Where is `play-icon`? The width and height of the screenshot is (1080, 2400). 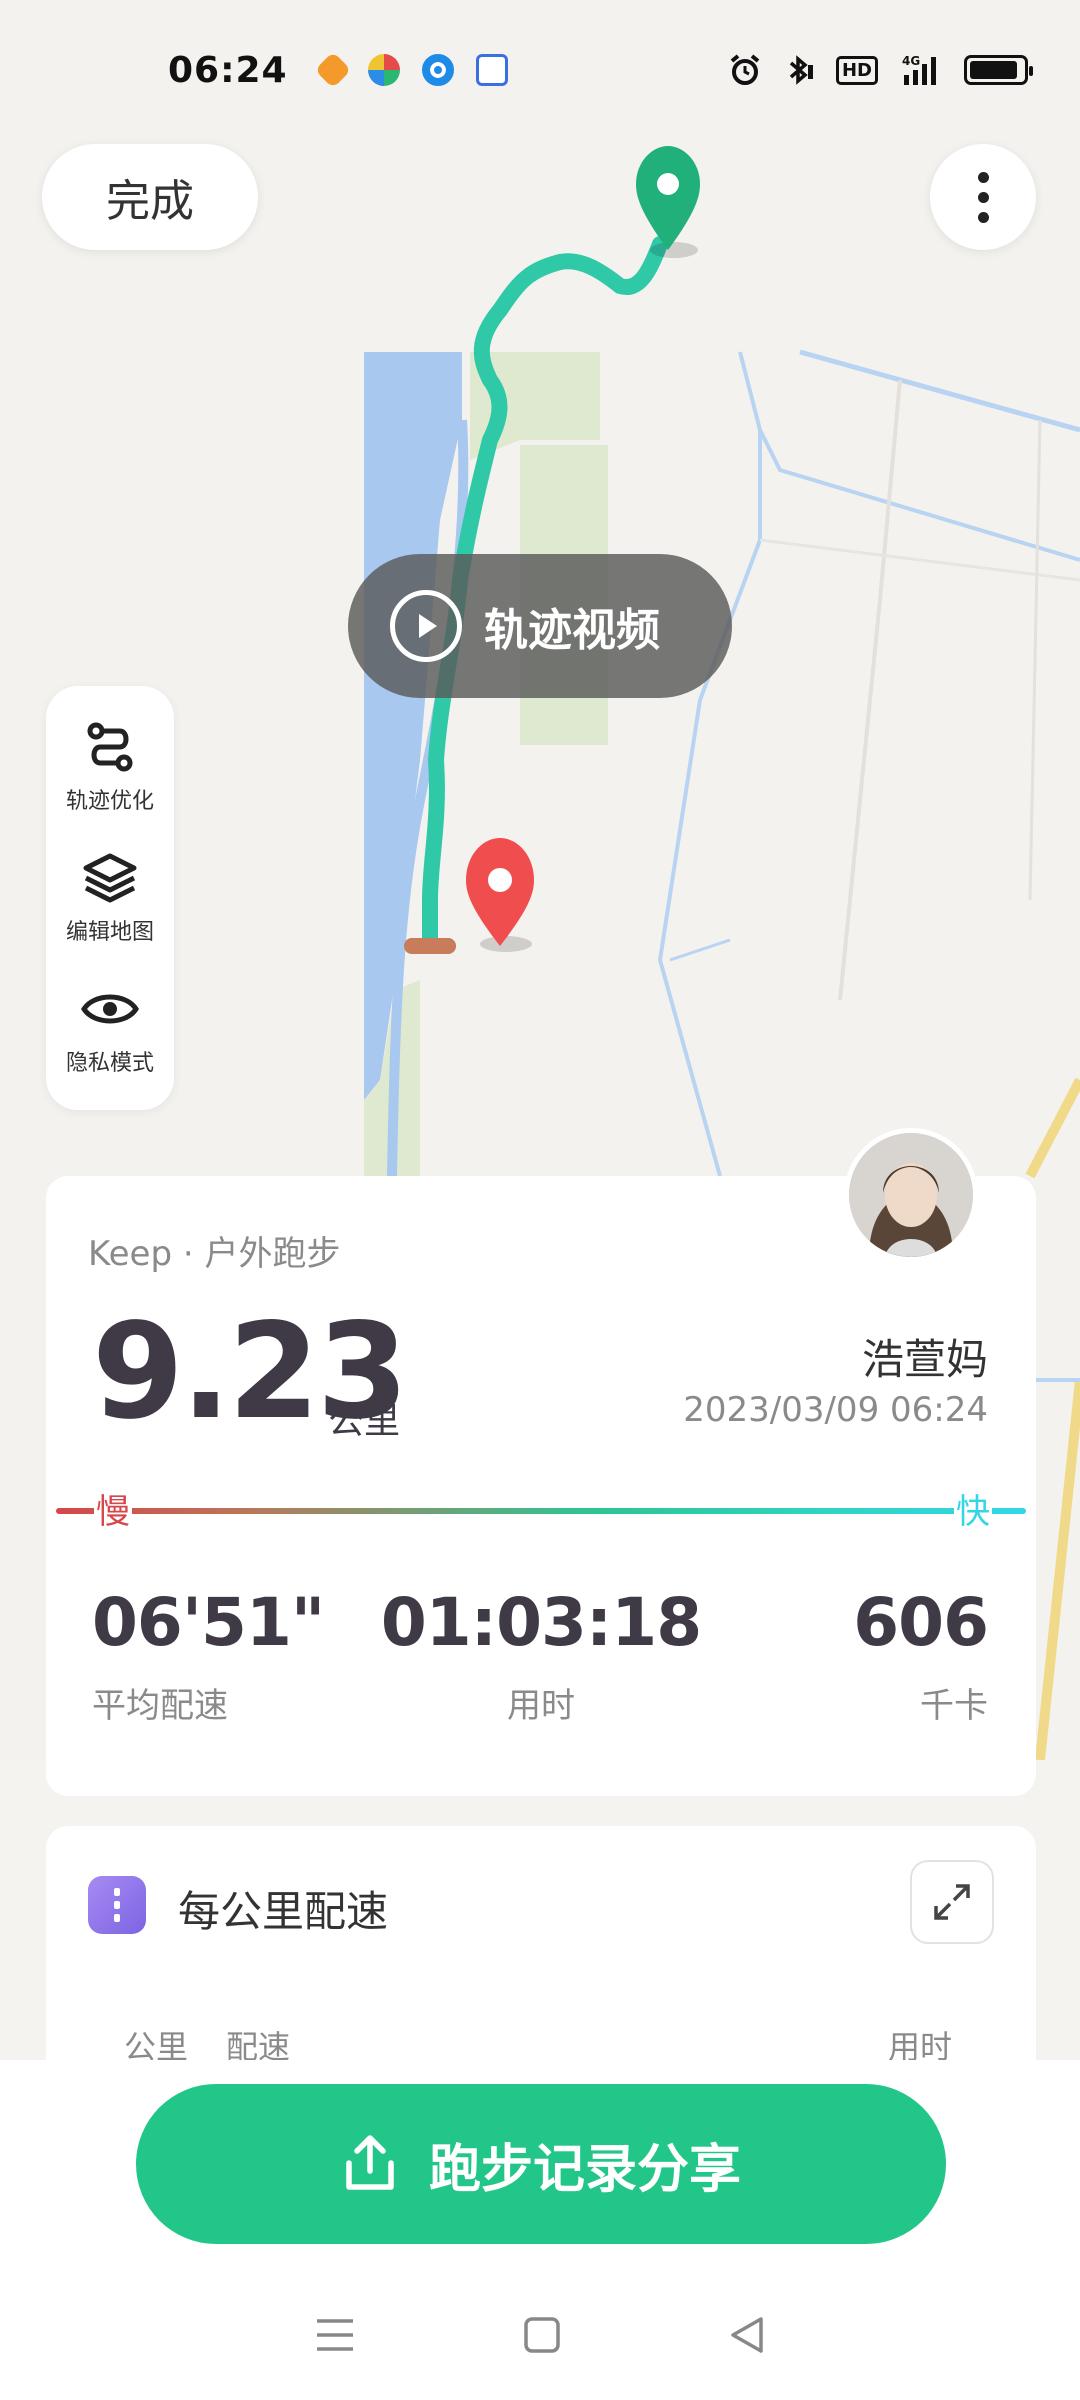 play-icon is located at coordinates (426, 626).